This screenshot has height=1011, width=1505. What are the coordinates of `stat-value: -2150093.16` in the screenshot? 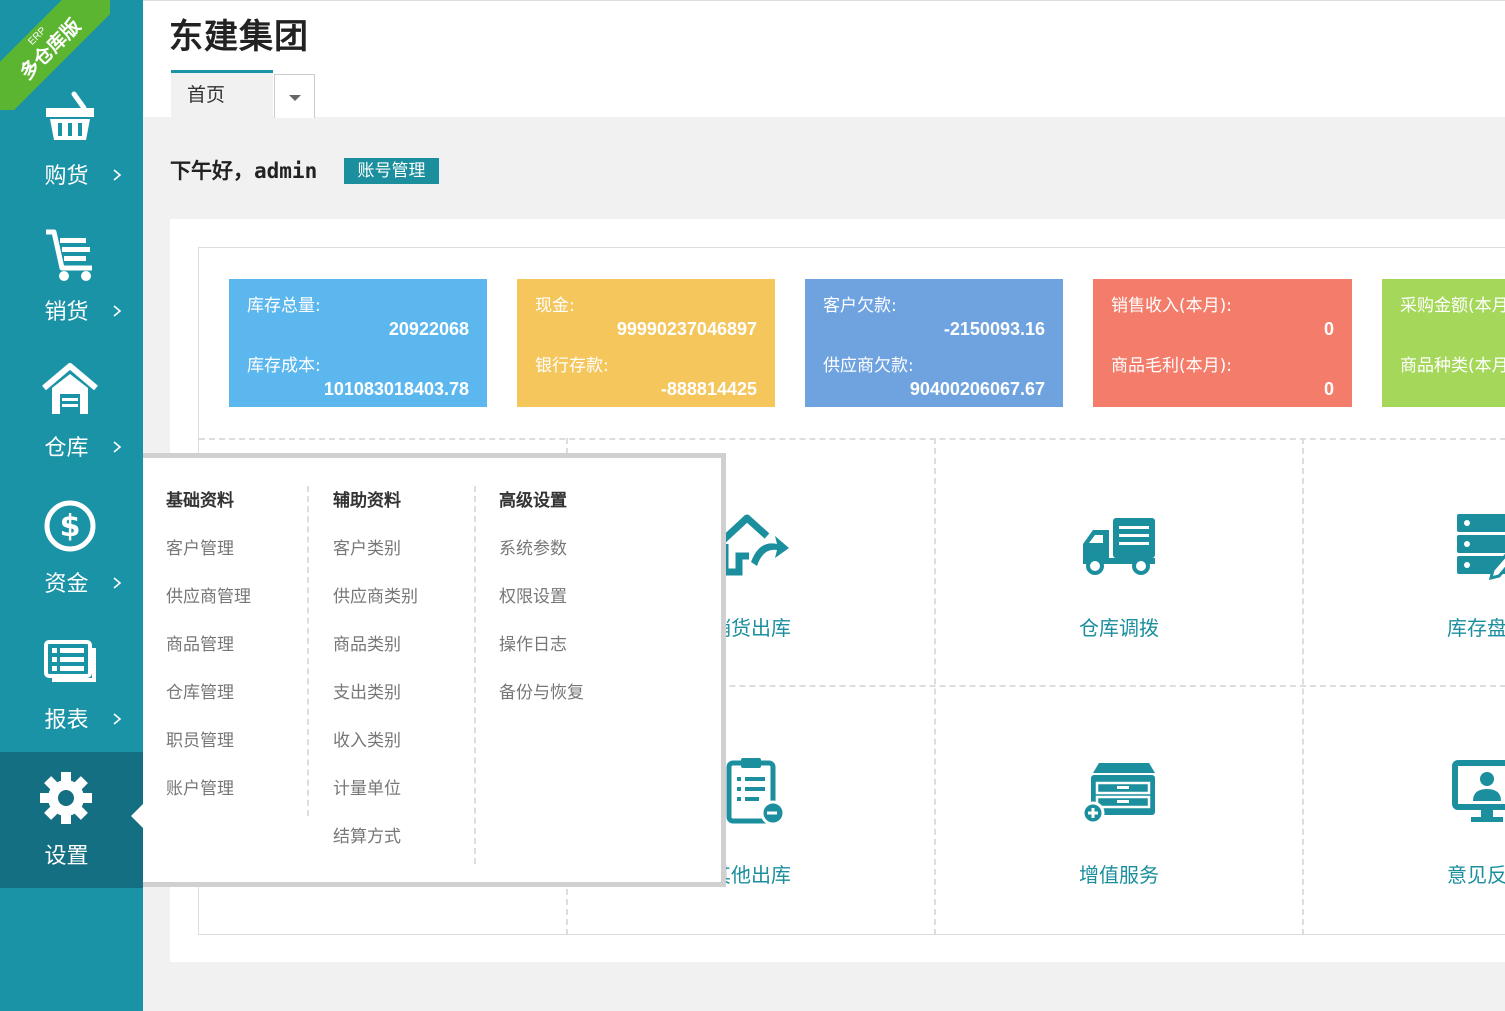 It's located at (994, 329).